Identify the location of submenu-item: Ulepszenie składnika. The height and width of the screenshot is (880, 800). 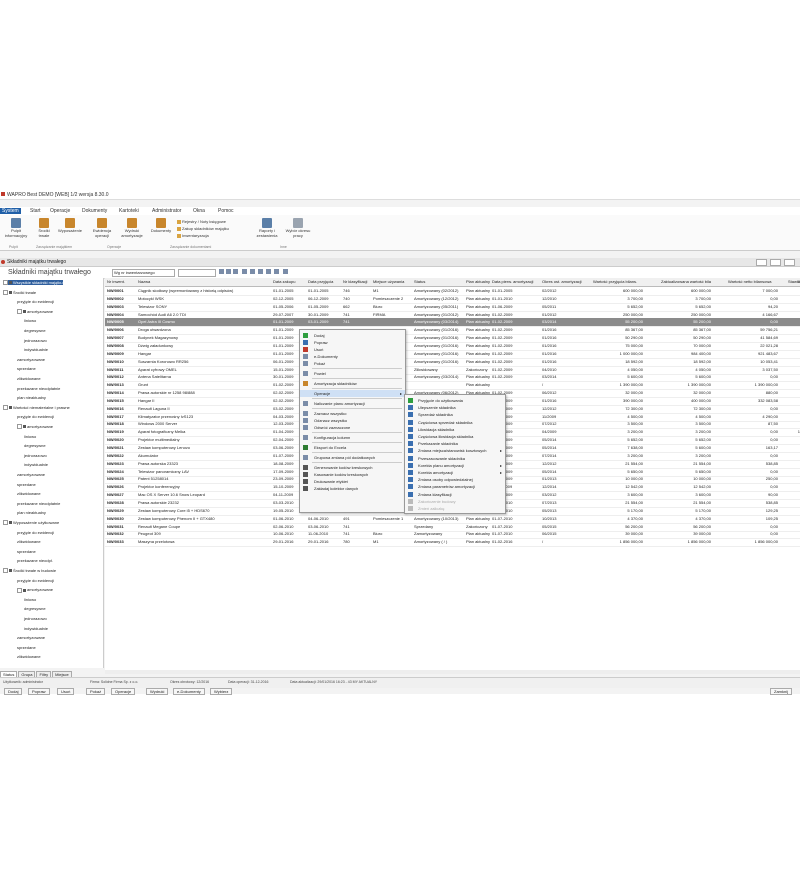
(455, 407).